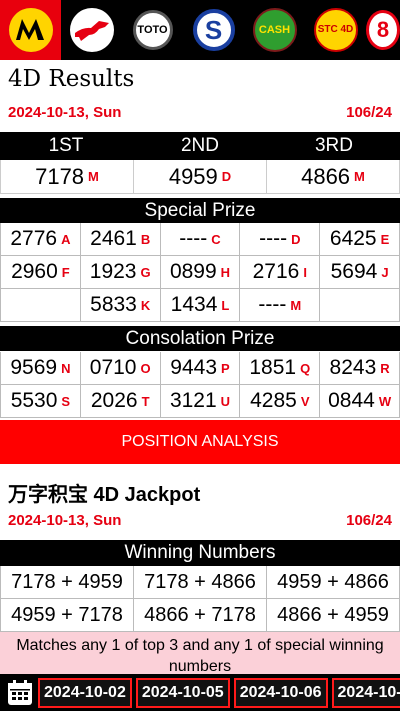  What do you see at coordinates (182, 692) in the screenshot?
I see `date-button: 2024-10-05` at bounding box center [182, 692].